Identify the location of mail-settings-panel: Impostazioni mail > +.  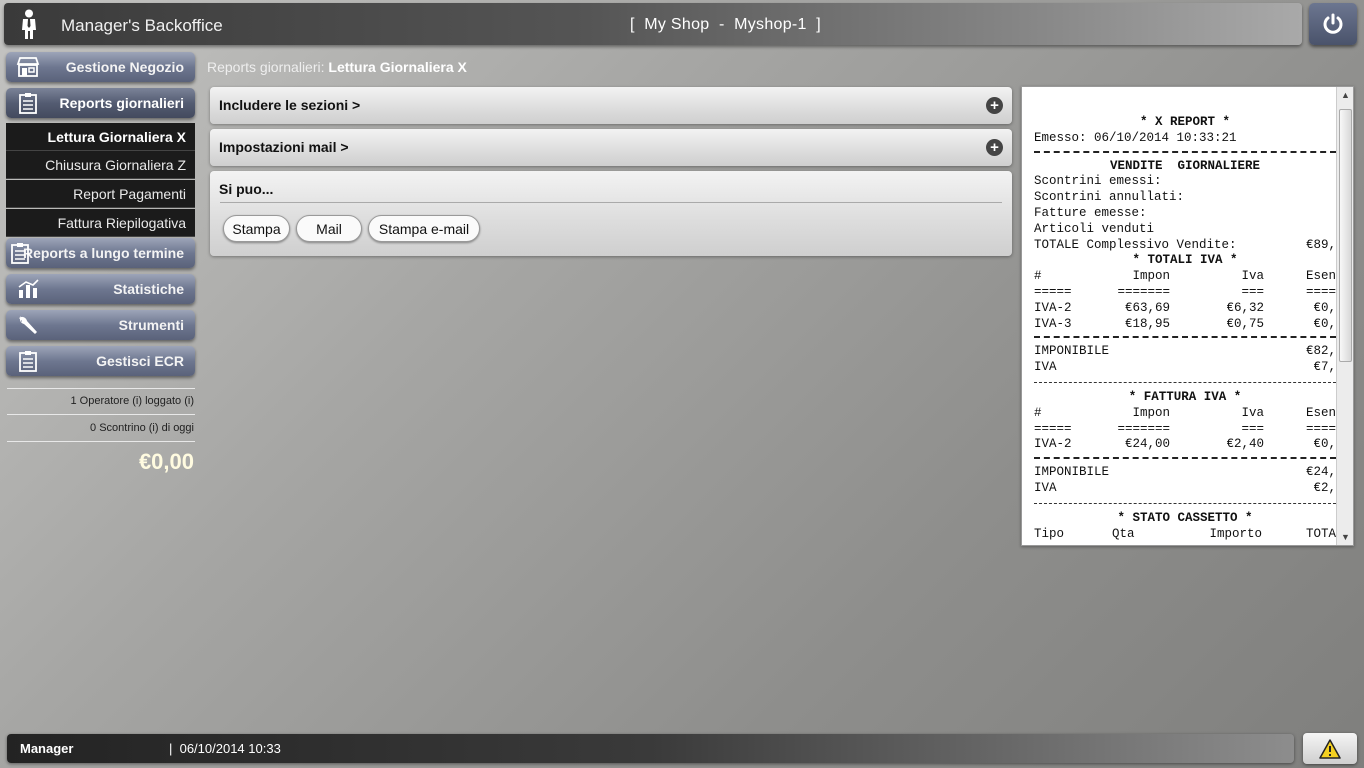
(611, 147).